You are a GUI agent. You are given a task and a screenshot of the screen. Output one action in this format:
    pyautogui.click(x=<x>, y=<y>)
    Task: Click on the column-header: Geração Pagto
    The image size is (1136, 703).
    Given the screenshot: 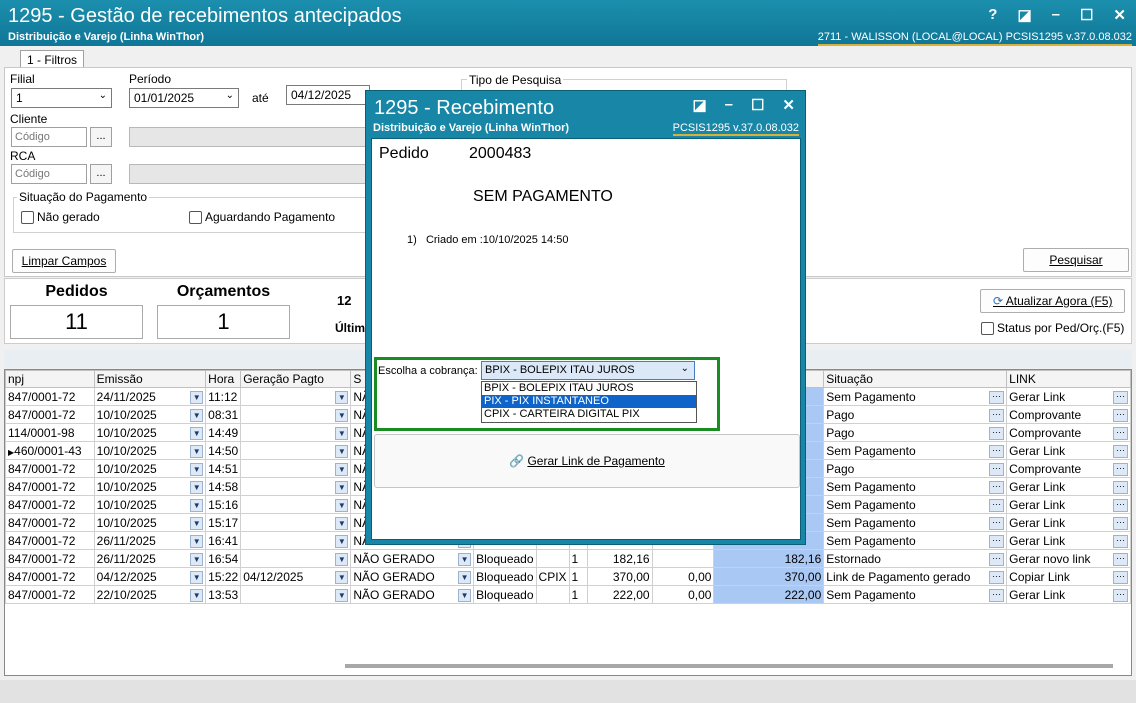 What is the action you would take?
    pyautogui.click(x=296, y=379)
    